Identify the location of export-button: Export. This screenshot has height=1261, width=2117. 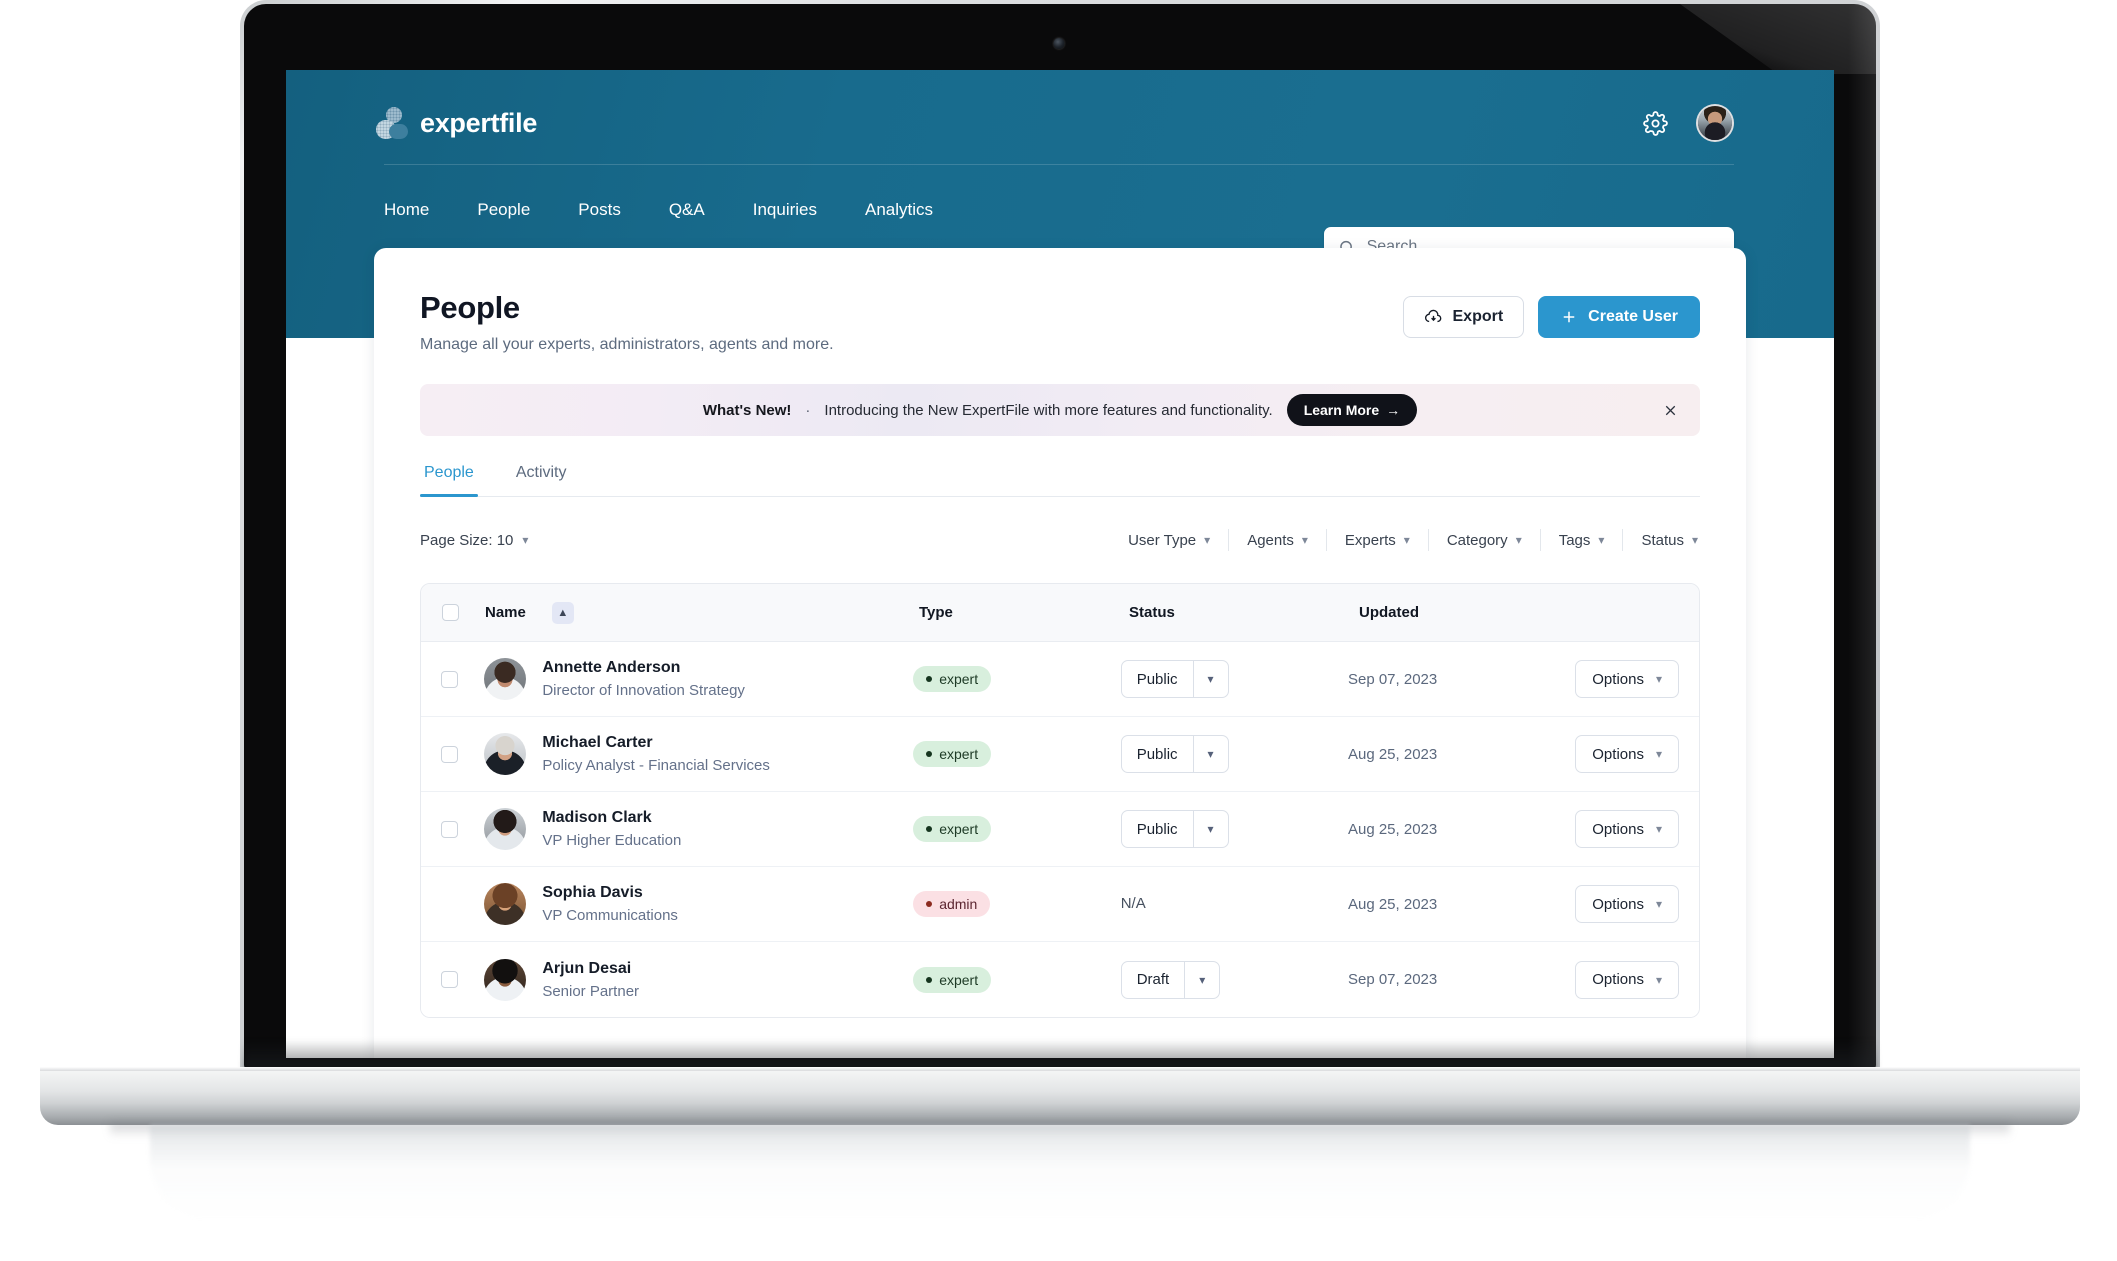
(1463, 317).